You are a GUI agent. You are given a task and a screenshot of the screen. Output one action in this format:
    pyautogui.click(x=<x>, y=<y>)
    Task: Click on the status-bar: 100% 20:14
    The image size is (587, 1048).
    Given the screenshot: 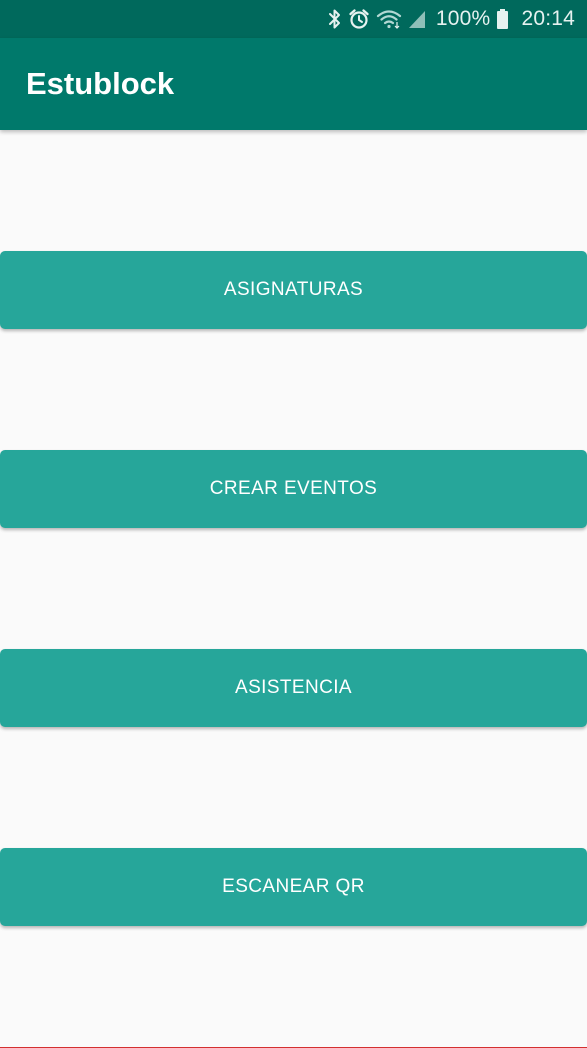 What is the action you would take?
    pyautogui.click(x=293, y=19)
    